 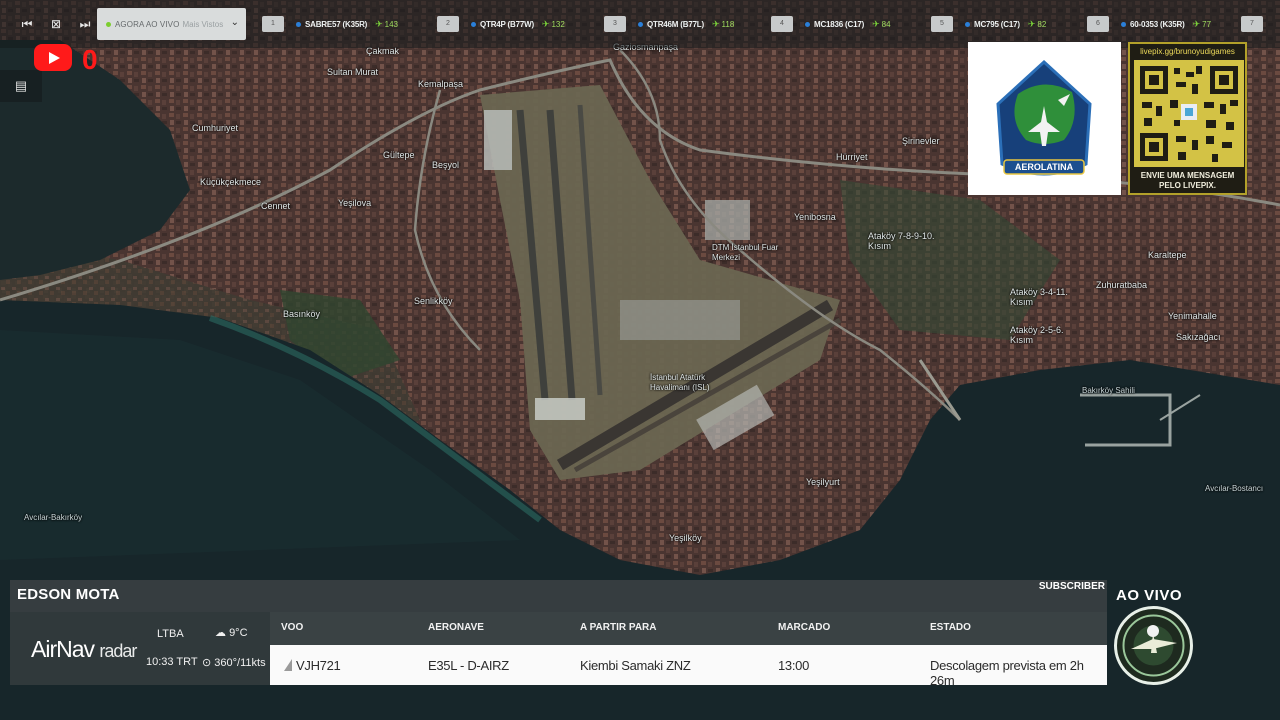 I want to click on map-label: Yeşilyurt, so click(x=823, y=482).